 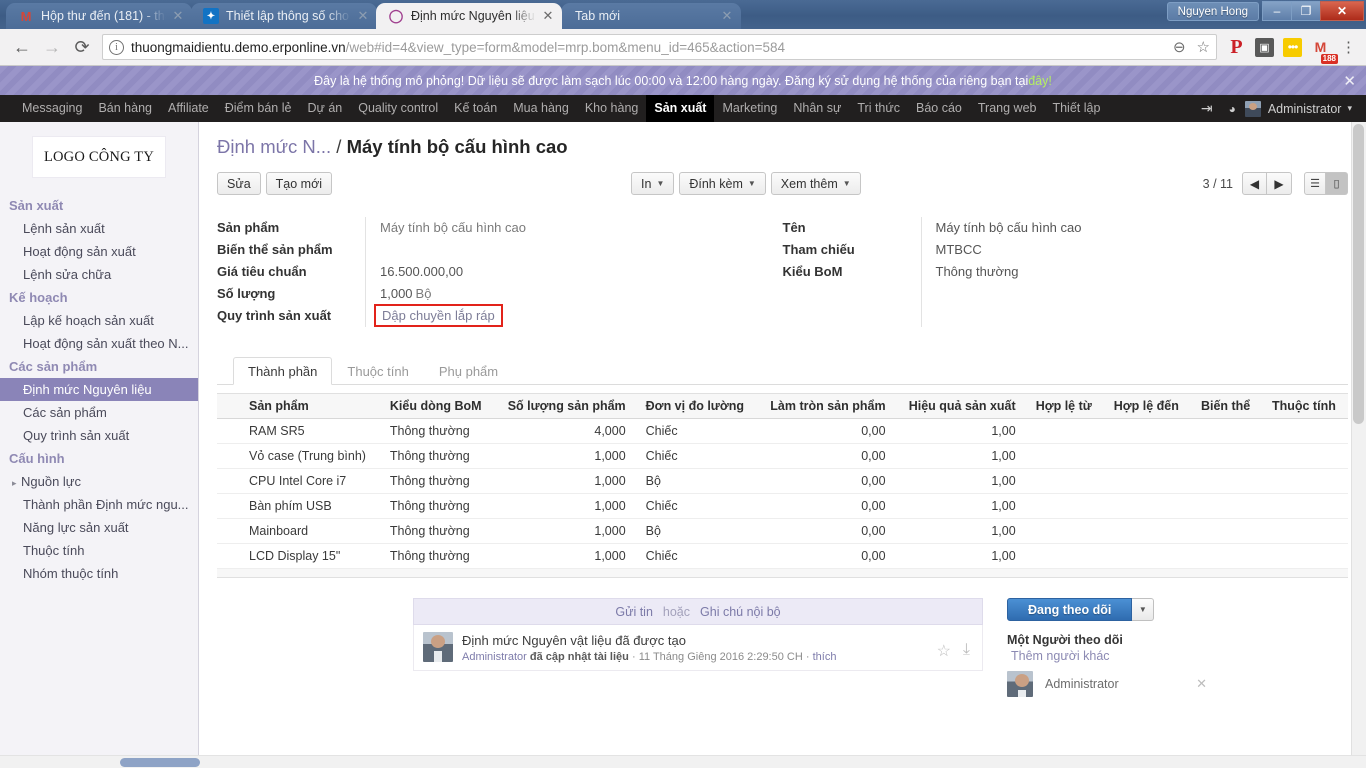 What do you see at coordinates (398, 108) in the screenshot?
I see `menu-item-quality-control: Quality control` at bounding box center [398, 108].